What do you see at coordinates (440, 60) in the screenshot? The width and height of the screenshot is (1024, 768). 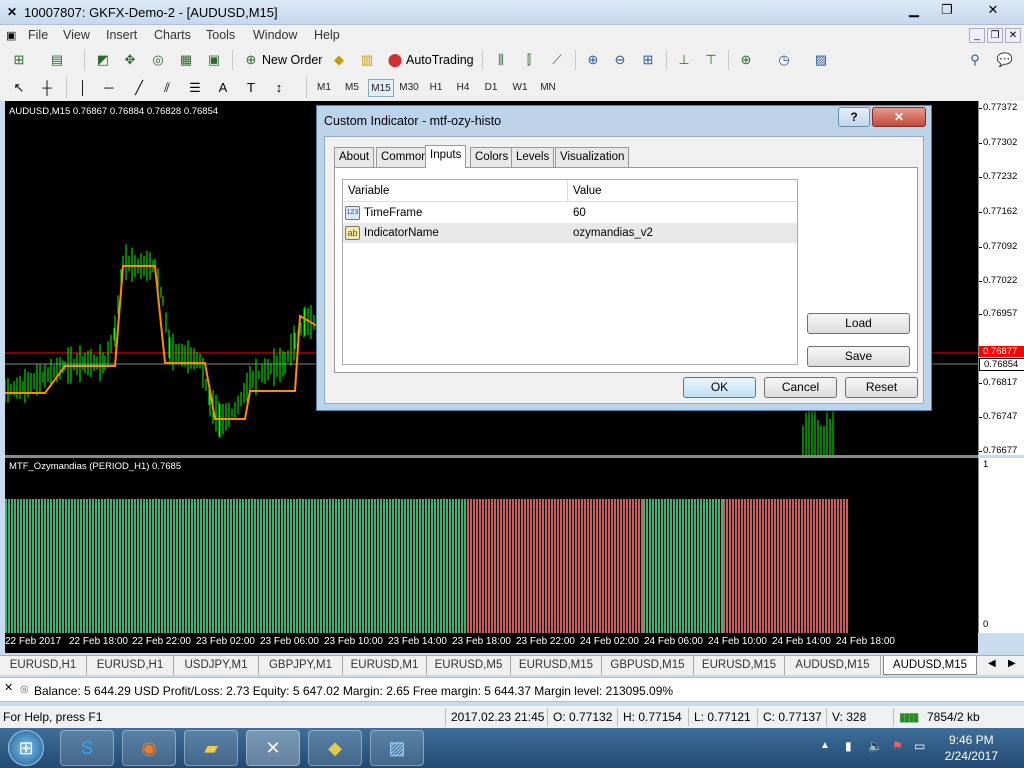 I see `autotrading-button: AutoTrading` at bounding box center [440, 60].